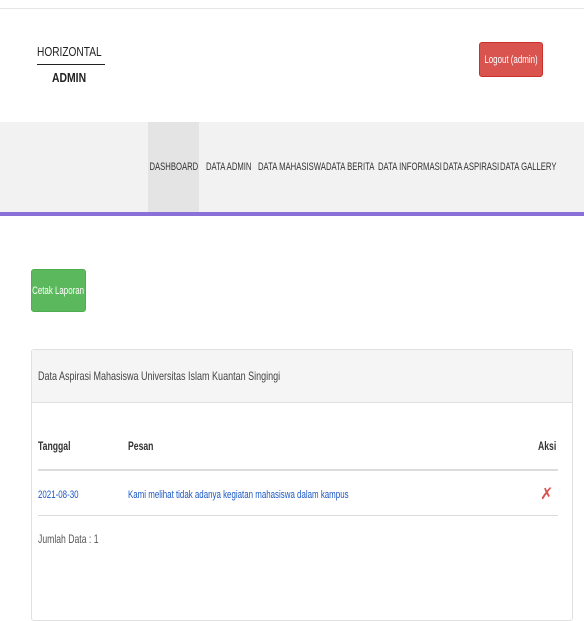 The width and height of the screenshot is (584, 621). What do you see at coordinates (528, 167) in the screenshot?
I see `nav-item-label: DATA GALLERY` at bounding box center [528, 167].